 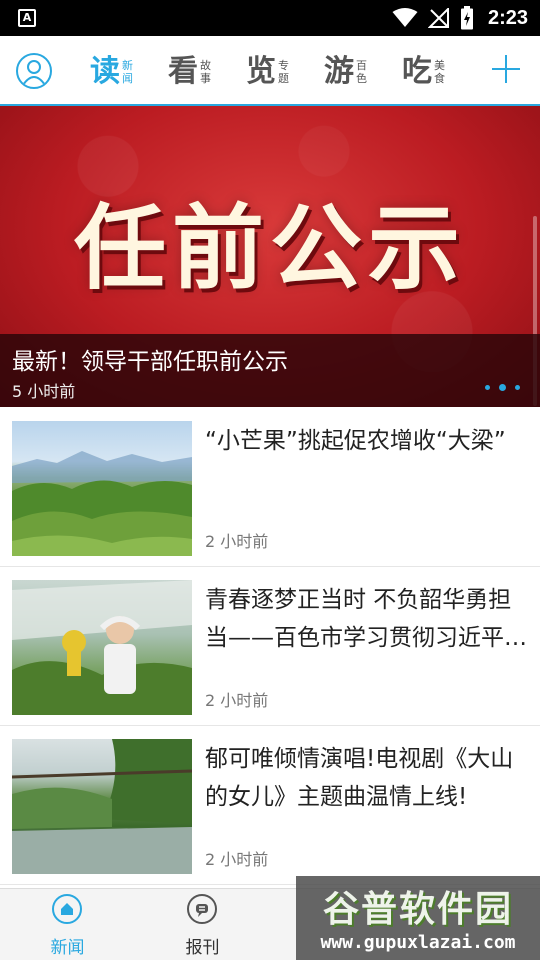 I want to click on banner-title: 最新！领导干部任职前公示, so click(x=150, y=362).